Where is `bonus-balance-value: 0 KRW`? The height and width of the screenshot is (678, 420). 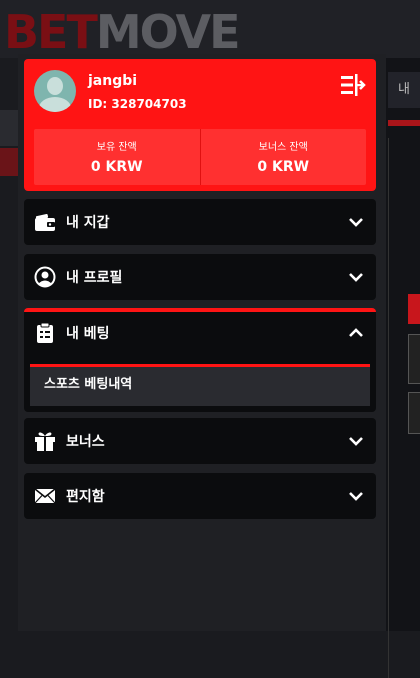 bonus-balance-value: 0 KRW is located at coordinates (283, 167).